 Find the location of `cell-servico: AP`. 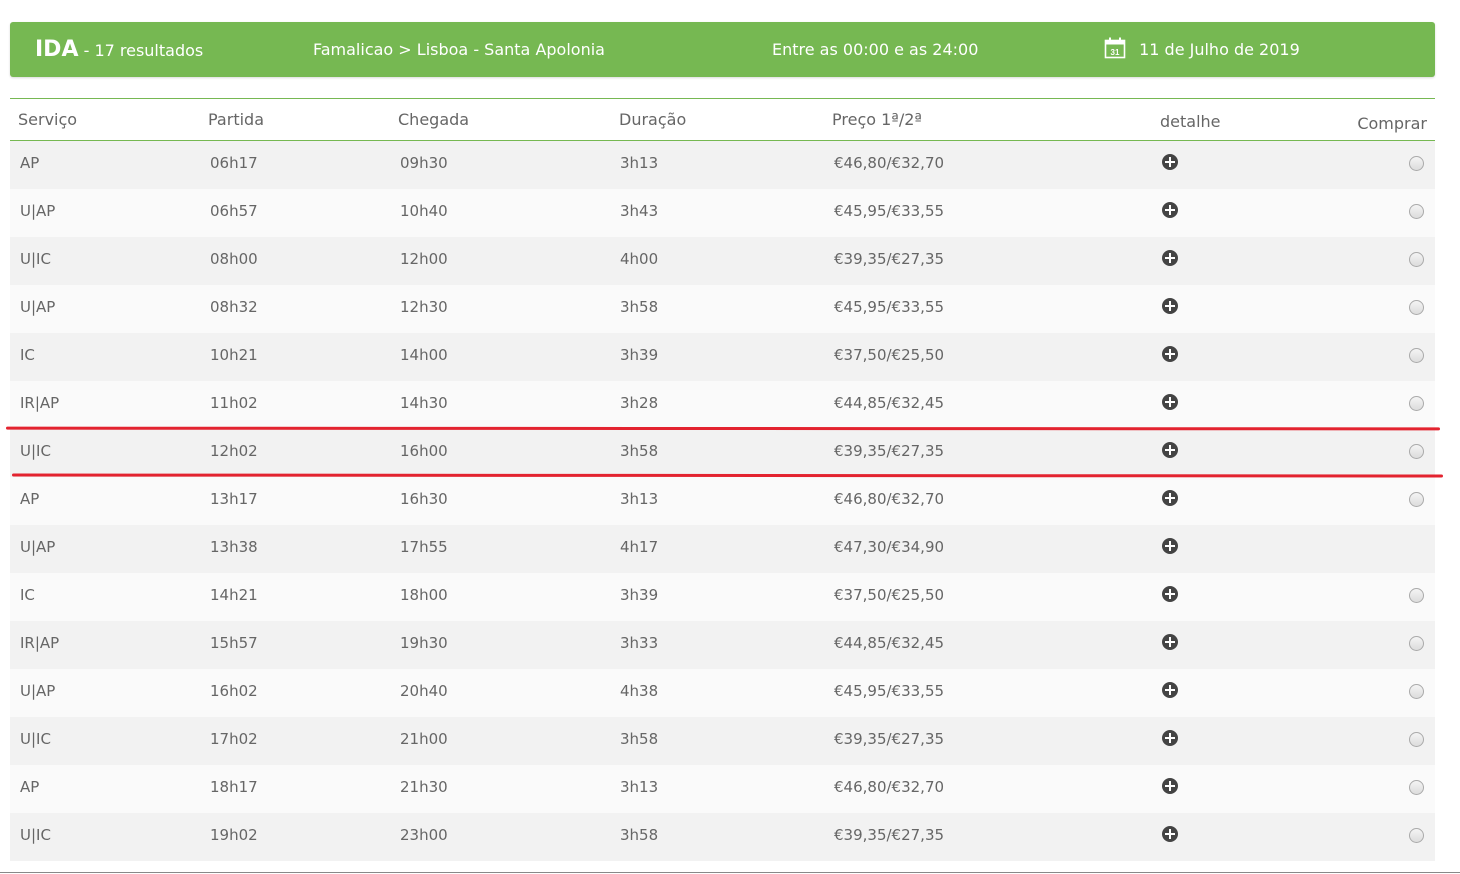

cell-servico: AP is located at coordinates (30, 163).